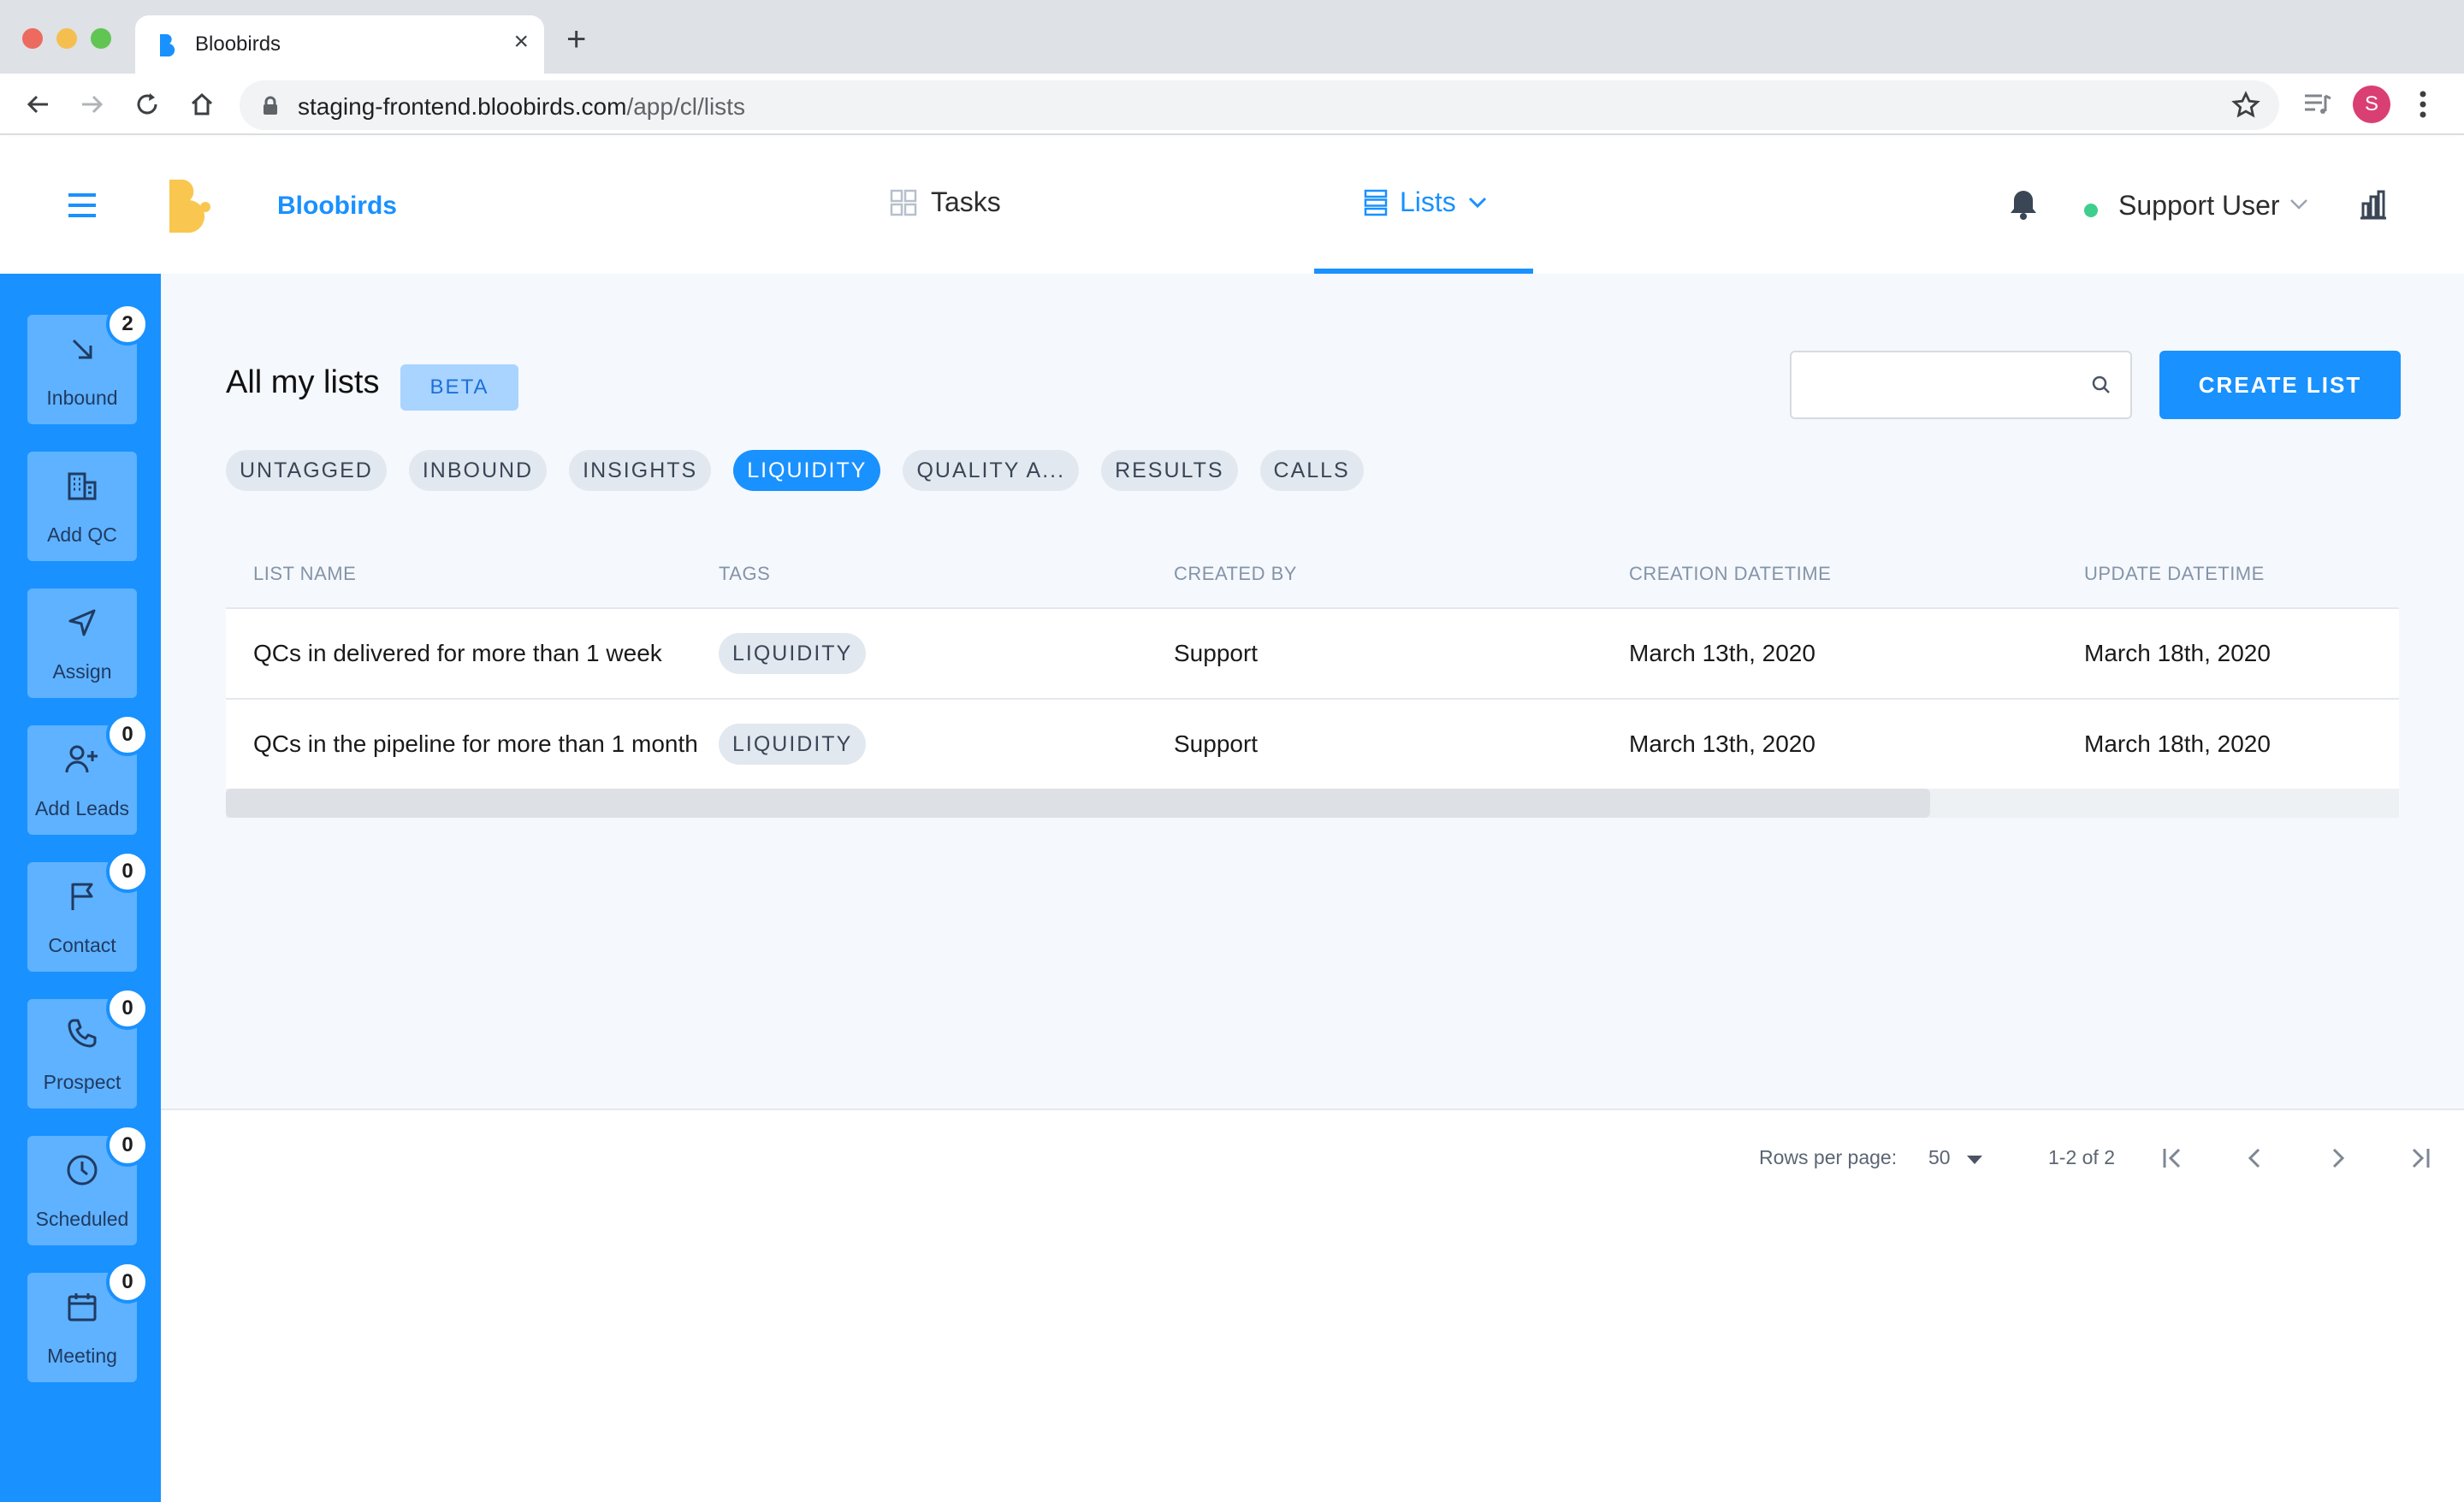  I want to click on sidebar-item-inbound: Inbound 2, so click(88, 363).